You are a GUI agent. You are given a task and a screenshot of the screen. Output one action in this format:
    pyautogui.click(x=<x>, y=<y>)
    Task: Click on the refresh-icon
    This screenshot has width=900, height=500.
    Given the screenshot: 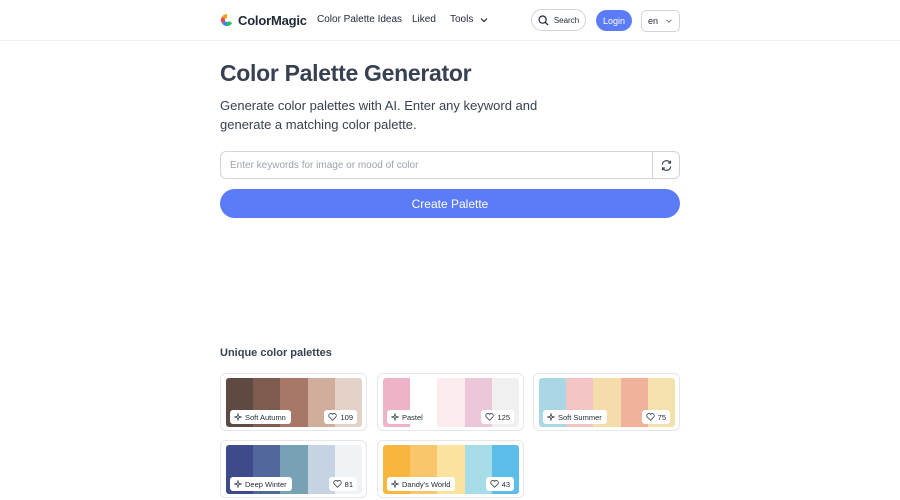 What is the action you would take?
    pyautogui.click(x=666, y=165)
    